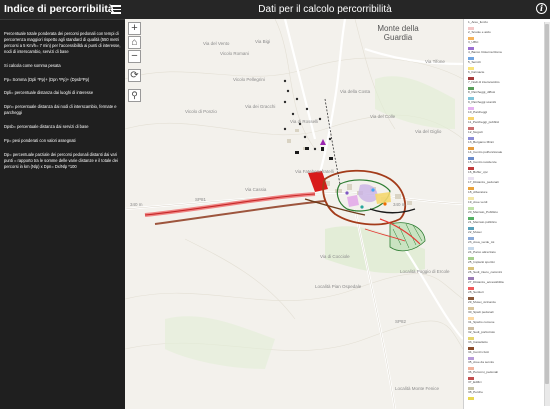 The height and width of the screenshot is (409, 550). What do you see at coordinates (134, 56) in the screenshot?
I see `zoom-out-button: −` at bounding box center [134, 56].